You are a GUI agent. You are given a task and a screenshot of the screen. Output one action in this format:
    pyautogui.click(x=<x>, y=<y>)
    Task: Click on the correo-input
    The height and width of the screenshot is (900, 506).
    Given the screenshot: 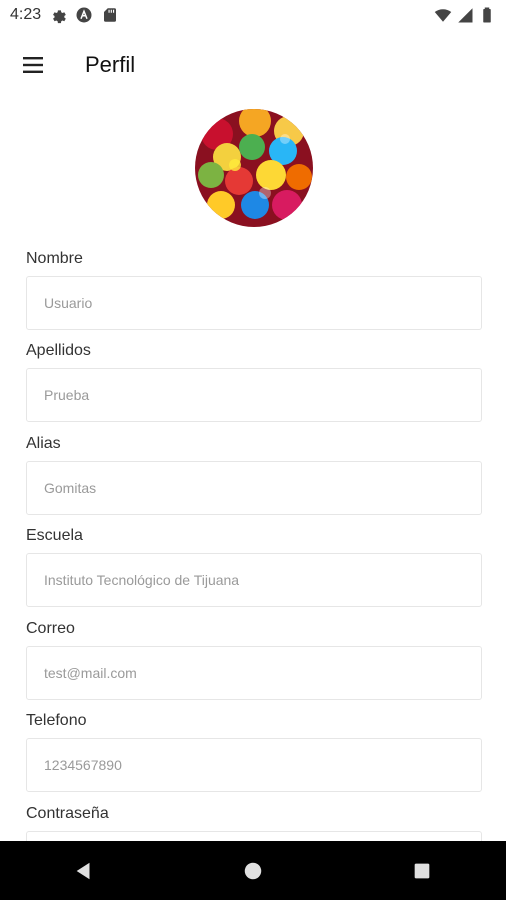 What is the action you would take?
    pyautogui.click(x=261, y=673)
    